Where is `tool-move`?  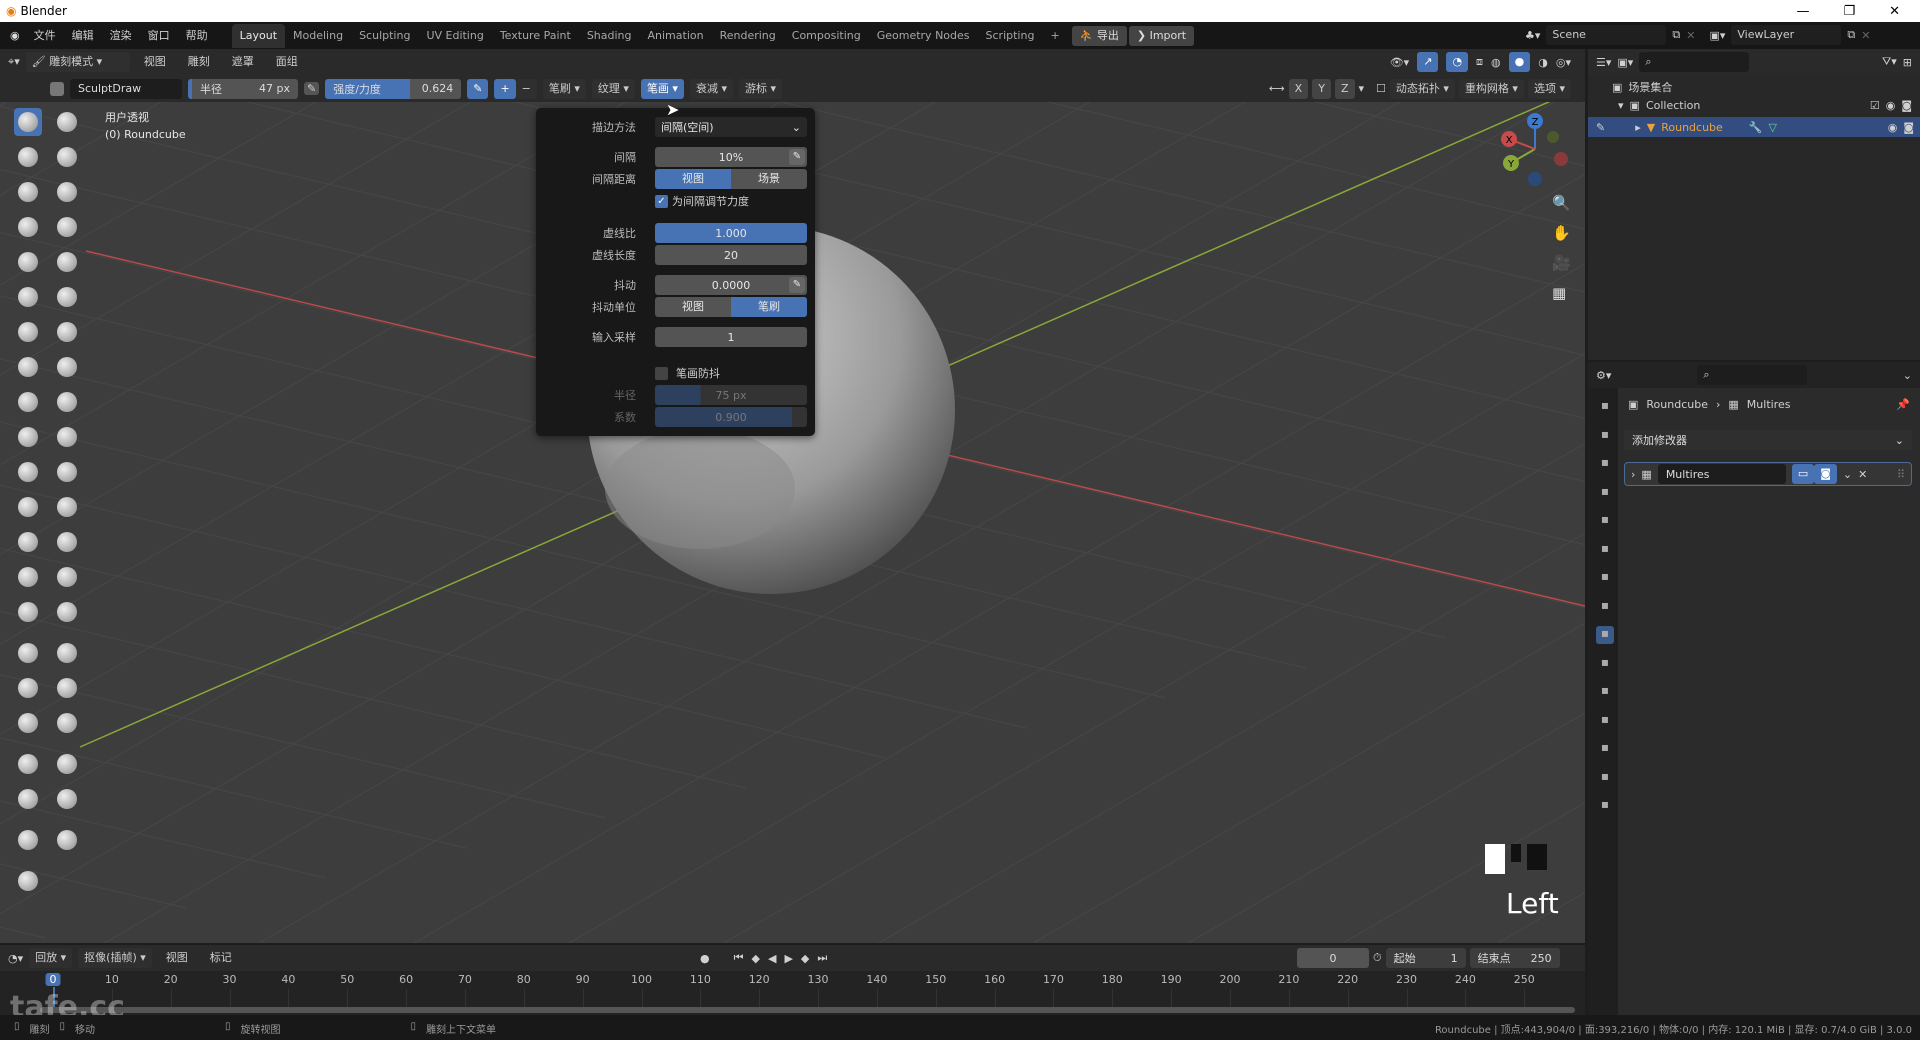
tool-move is located at coordinates (28, 799).